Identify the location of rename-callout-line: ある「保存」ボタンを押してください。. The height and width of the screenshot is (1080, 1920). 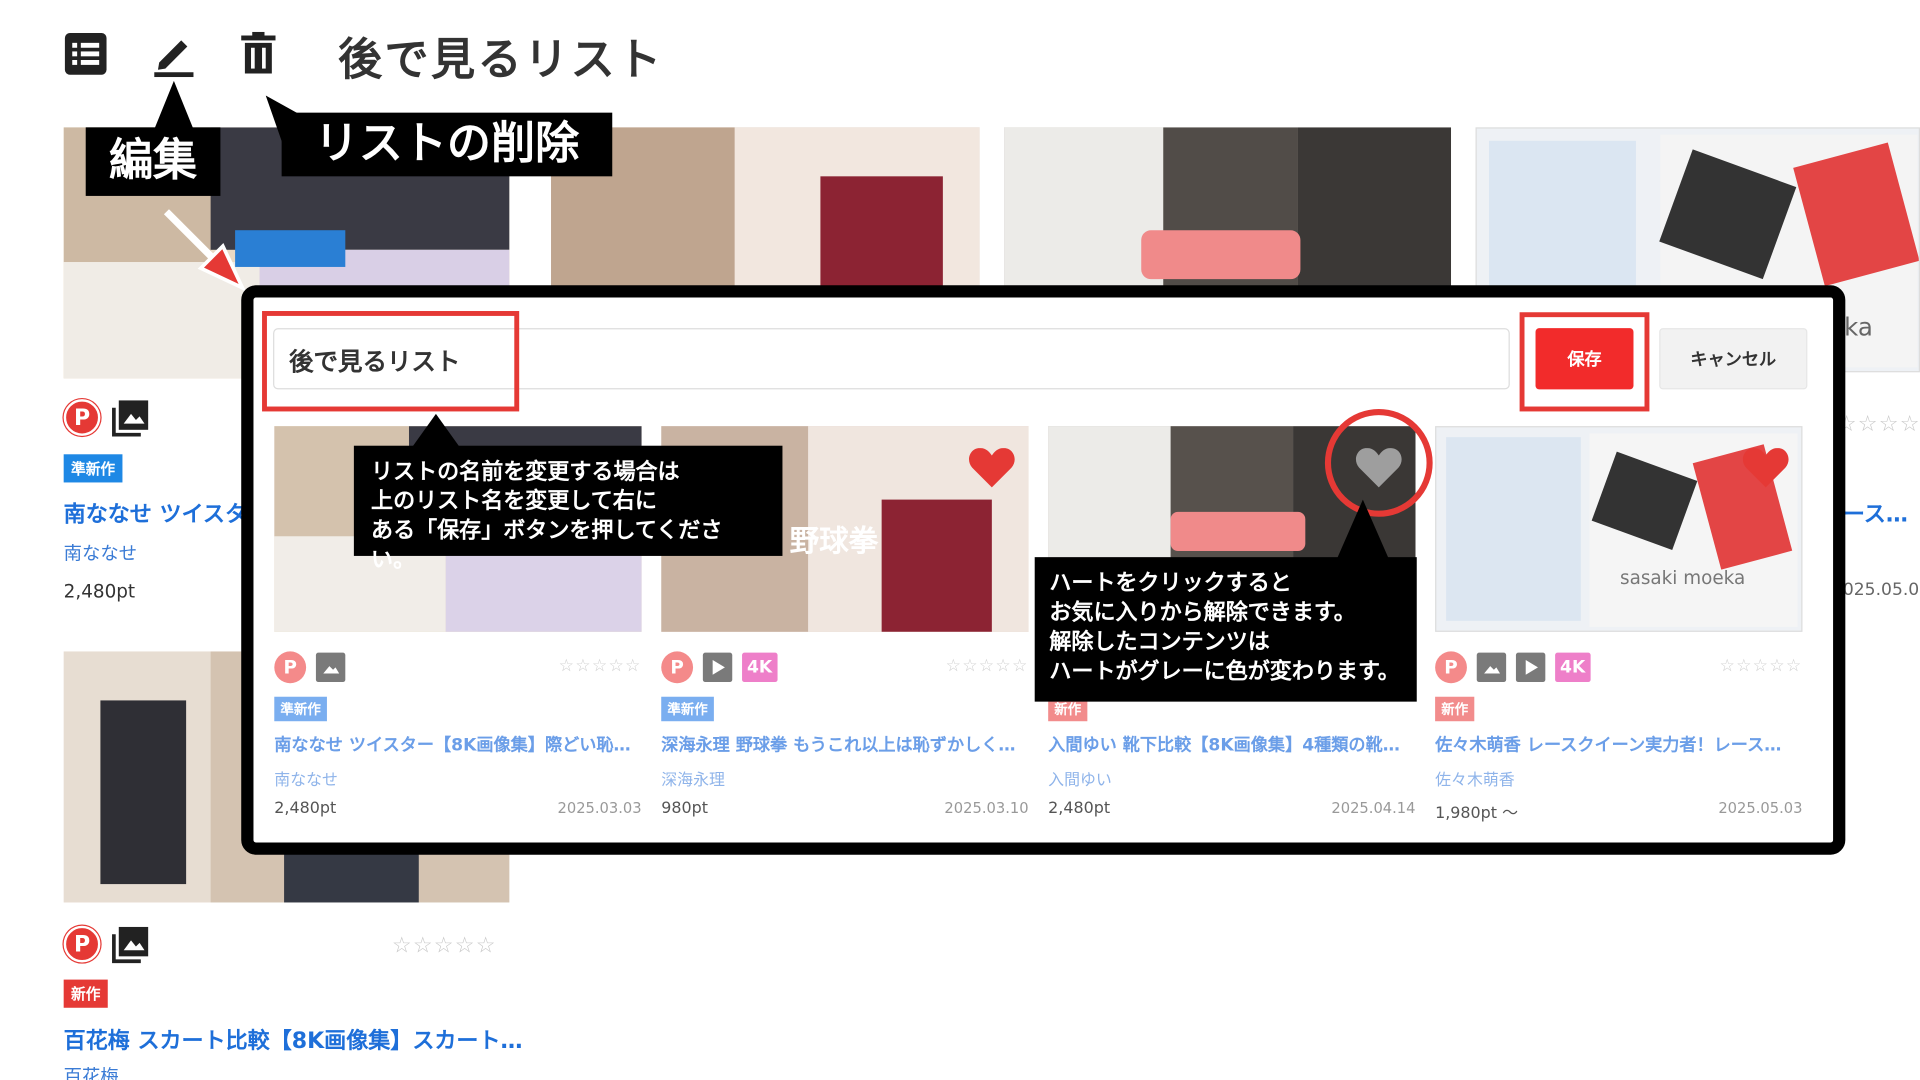
(547, 545).